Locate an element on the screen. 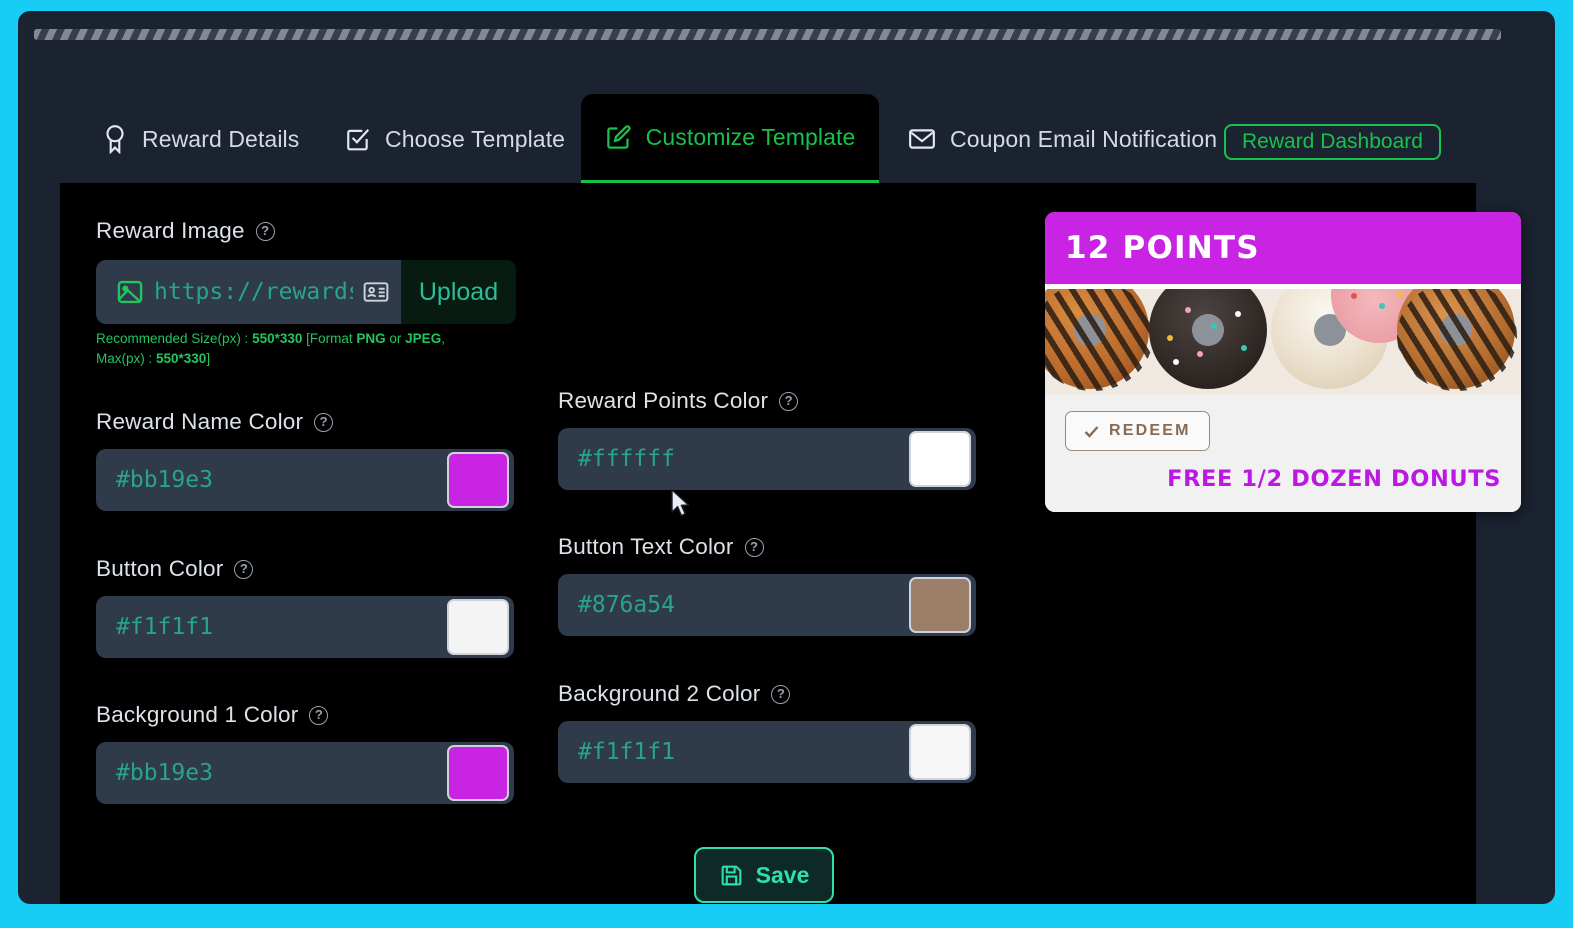 The width and height of the screenshot is (1573, 928). background2-color-label-text: Background 2 Color is located at coordinates (659, 693).